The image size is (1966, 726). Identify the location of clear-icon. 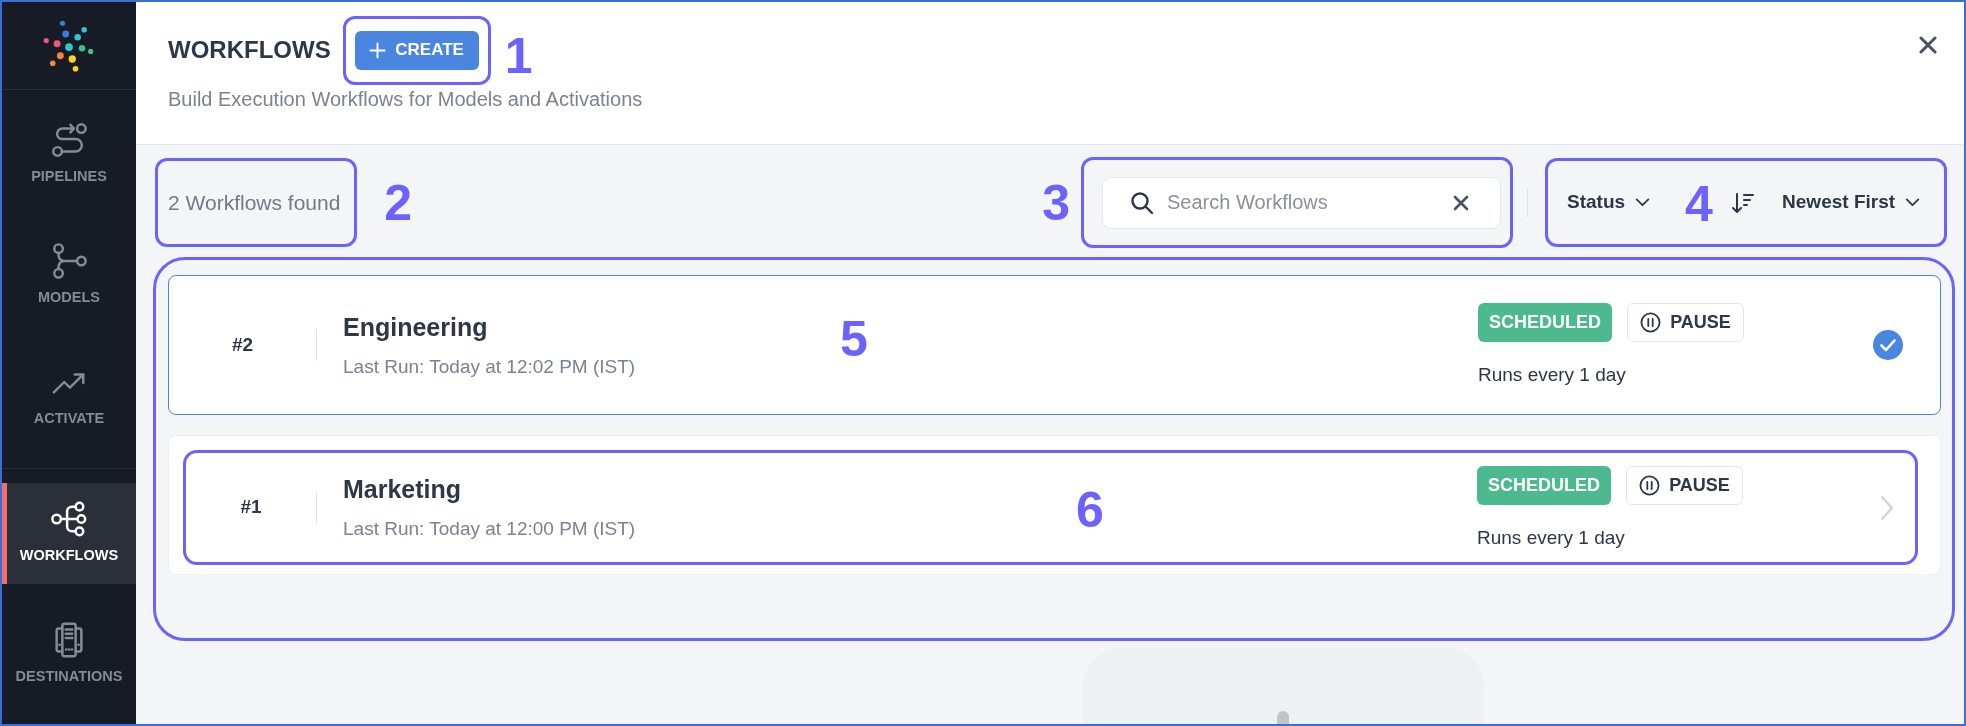
(1461, 202).